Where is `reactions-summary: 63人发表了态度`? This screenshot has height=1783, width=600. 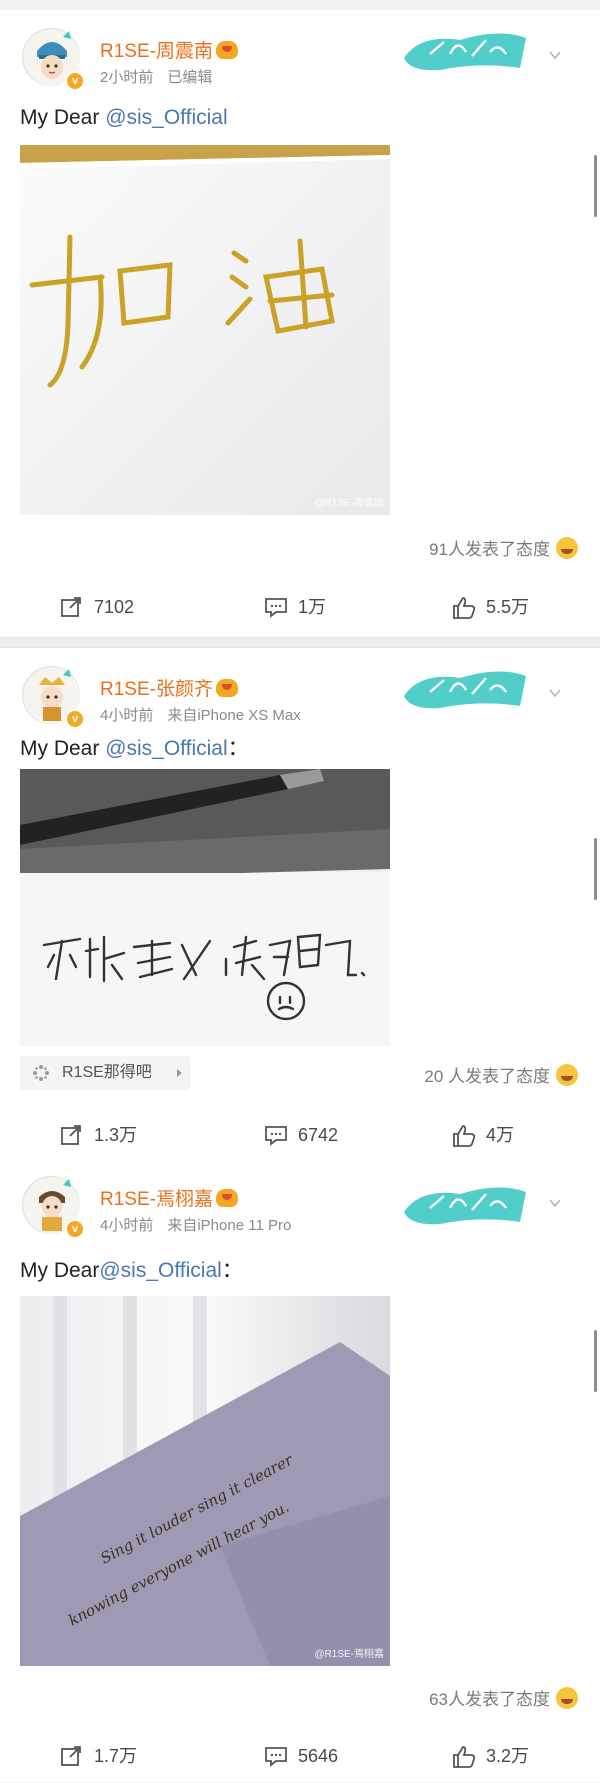 reactions-summary: 63人发表了态度 is located at coordinates (503, 1697).